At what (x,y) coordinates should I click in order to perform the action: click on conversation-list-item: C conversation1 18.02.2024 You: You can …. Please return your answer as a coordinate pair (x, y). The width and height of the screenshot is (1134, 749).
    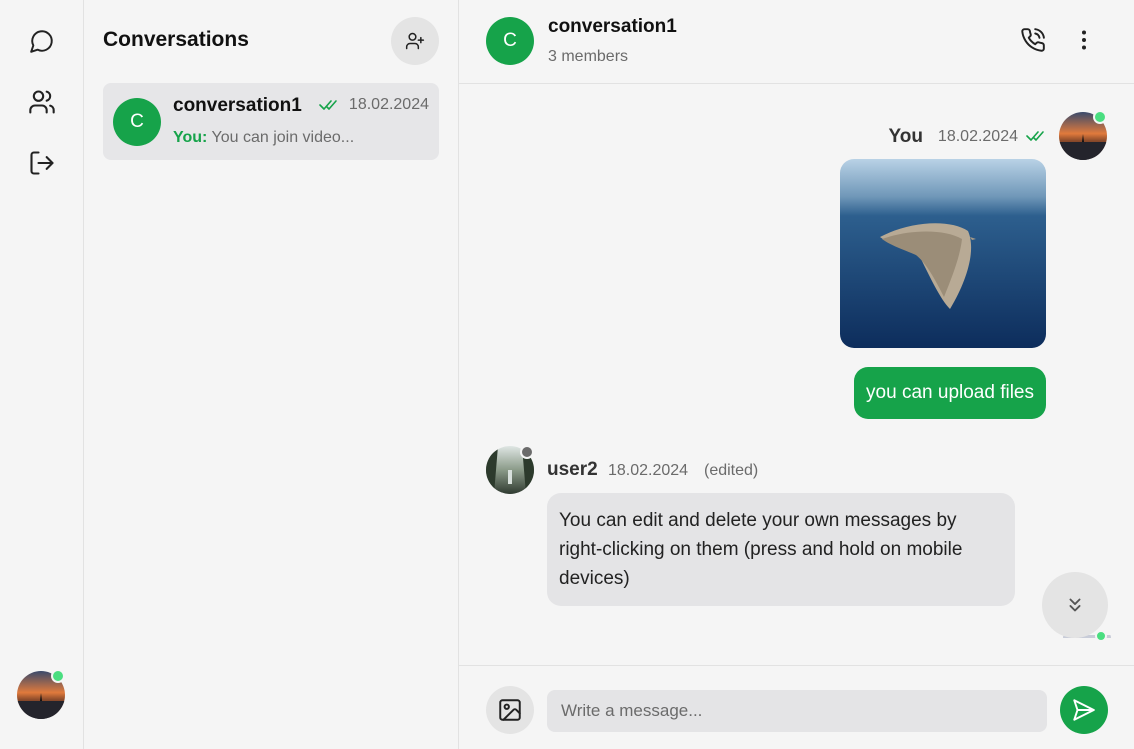
    Looking at the image, I should click on (271, 121).